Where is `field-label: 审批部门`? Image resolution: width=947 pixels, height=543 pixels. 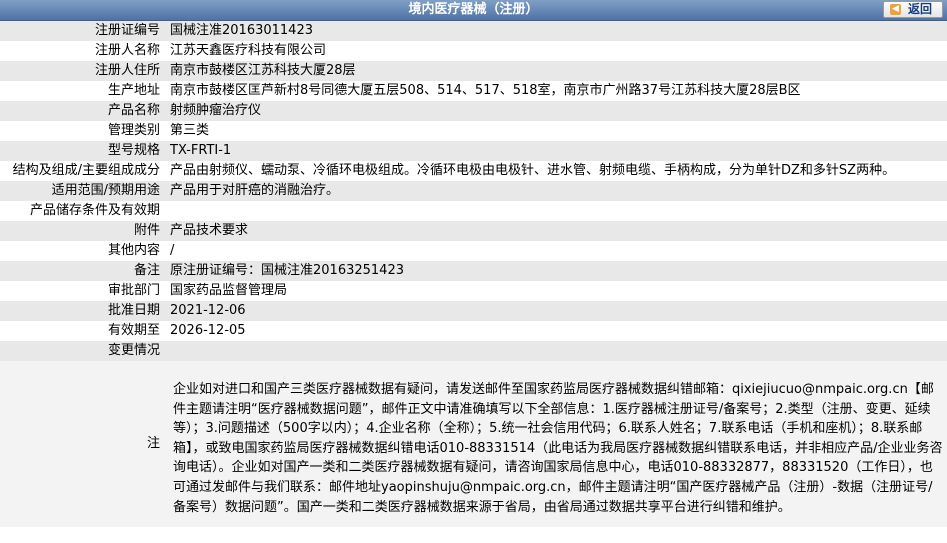
field-label: 审批部门 is located at coordinates (133, 290).